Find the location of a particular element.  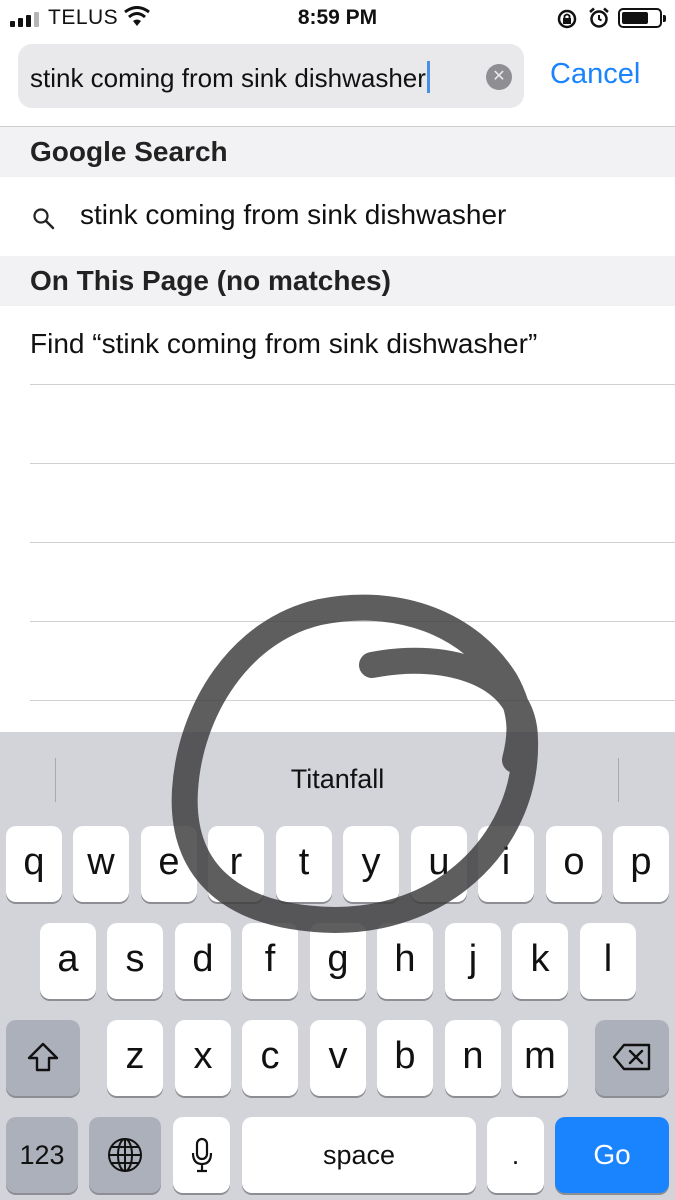

key-k: k is located at coordinates (540, 961).